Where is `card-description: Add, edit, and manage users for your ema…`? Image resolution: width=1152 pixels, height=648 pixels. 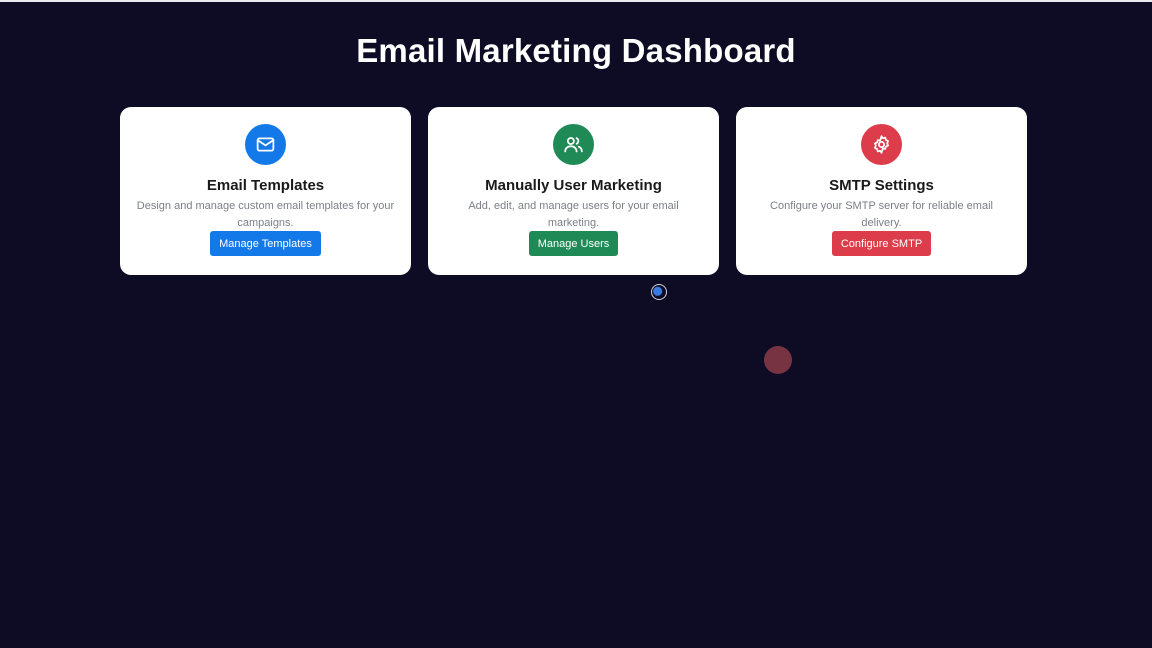
card-description: Add, edit, and manage users for your ema… is located at coordinates (573, 214).